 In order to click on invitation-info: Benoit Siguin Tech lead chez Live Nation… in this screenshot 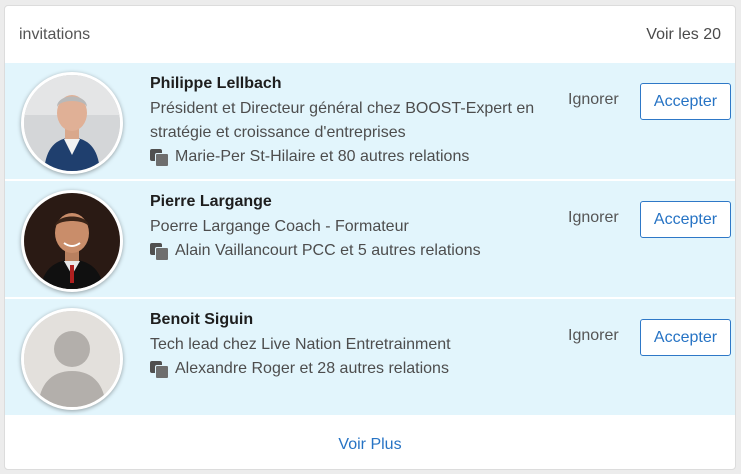, I will do `click(350, 345)`.